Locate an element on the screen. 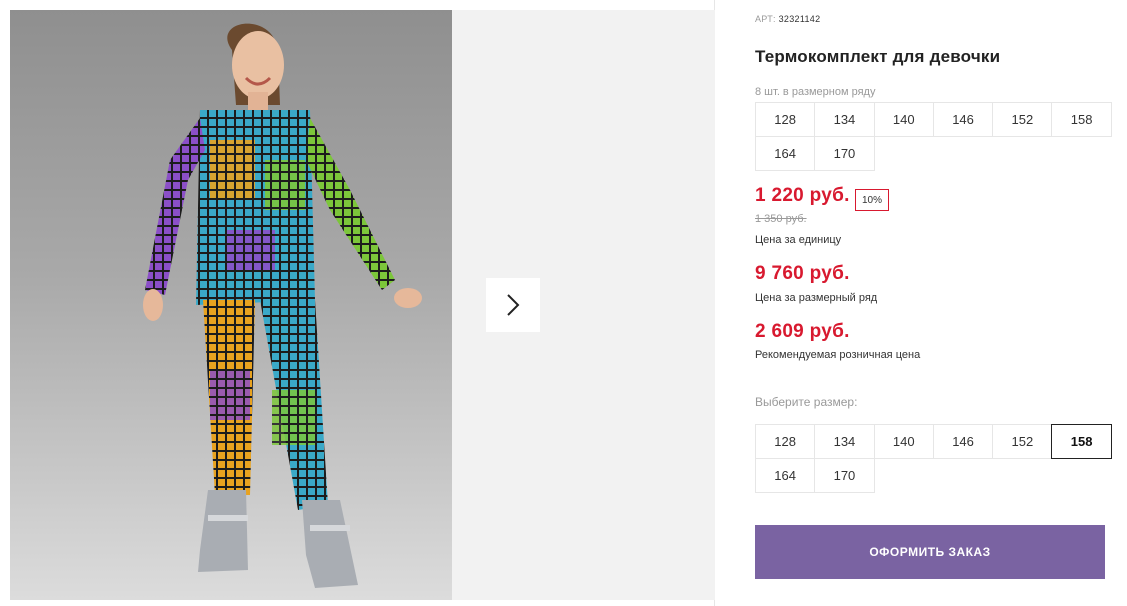 This screenshot has width=1127, height=606. size-option: 134 is located at coordinates (844, 441).